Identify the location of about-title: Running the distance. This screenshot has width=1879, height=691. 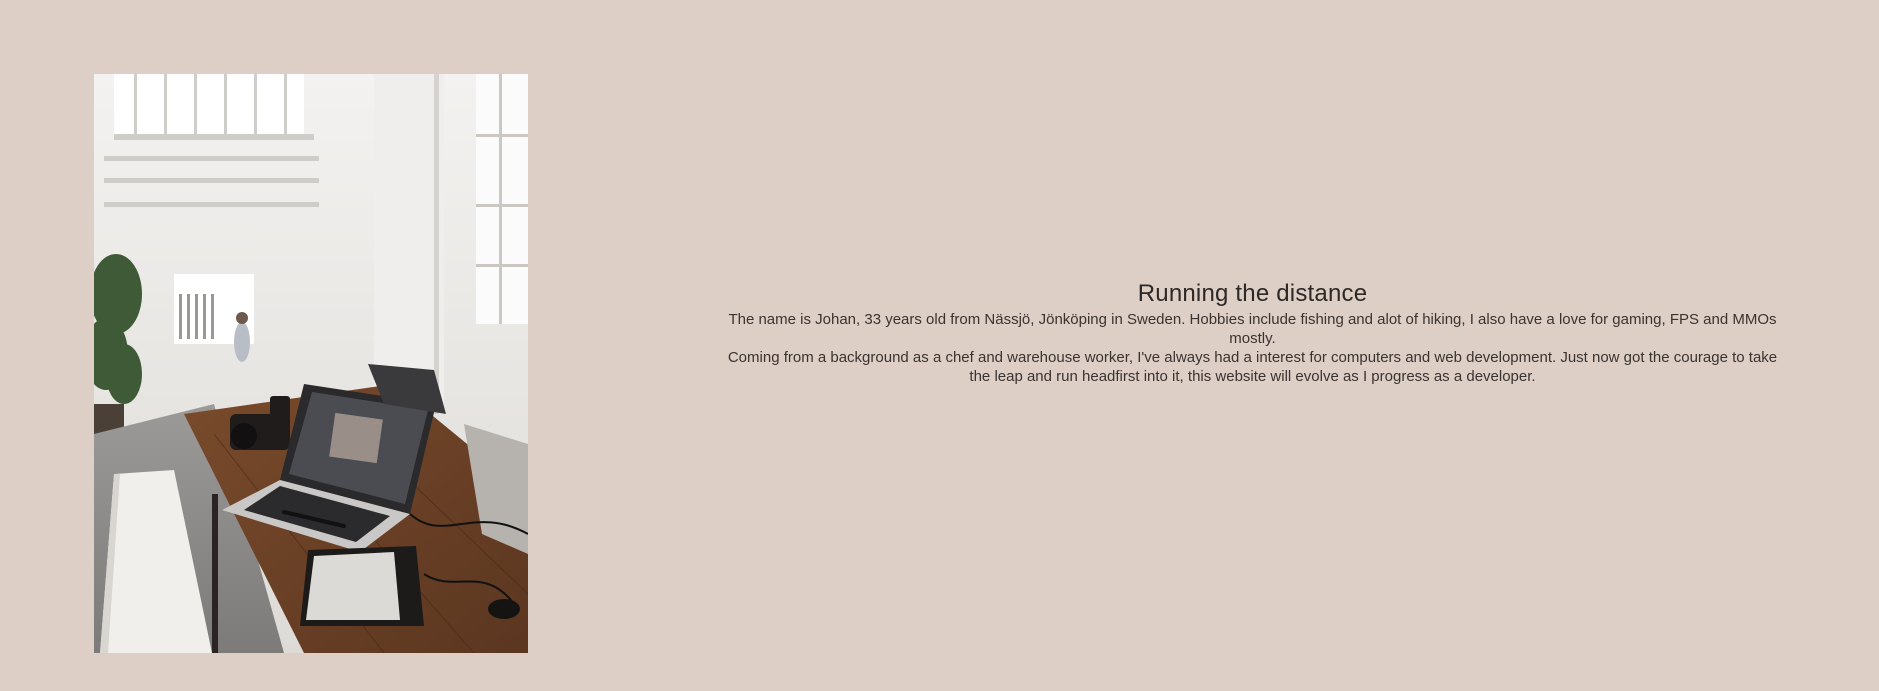
(1252, 293).